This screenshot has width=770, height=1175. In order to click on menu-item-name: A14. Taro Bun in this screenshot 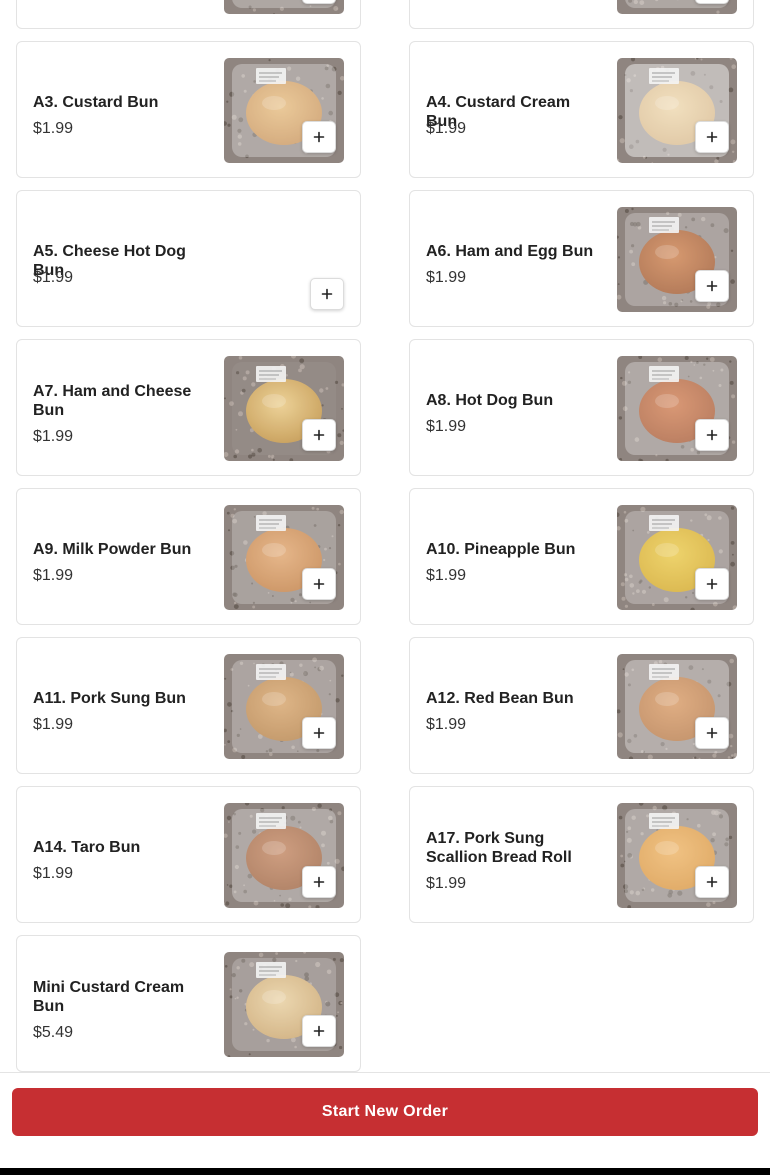, I will do `click(87, 847)`.